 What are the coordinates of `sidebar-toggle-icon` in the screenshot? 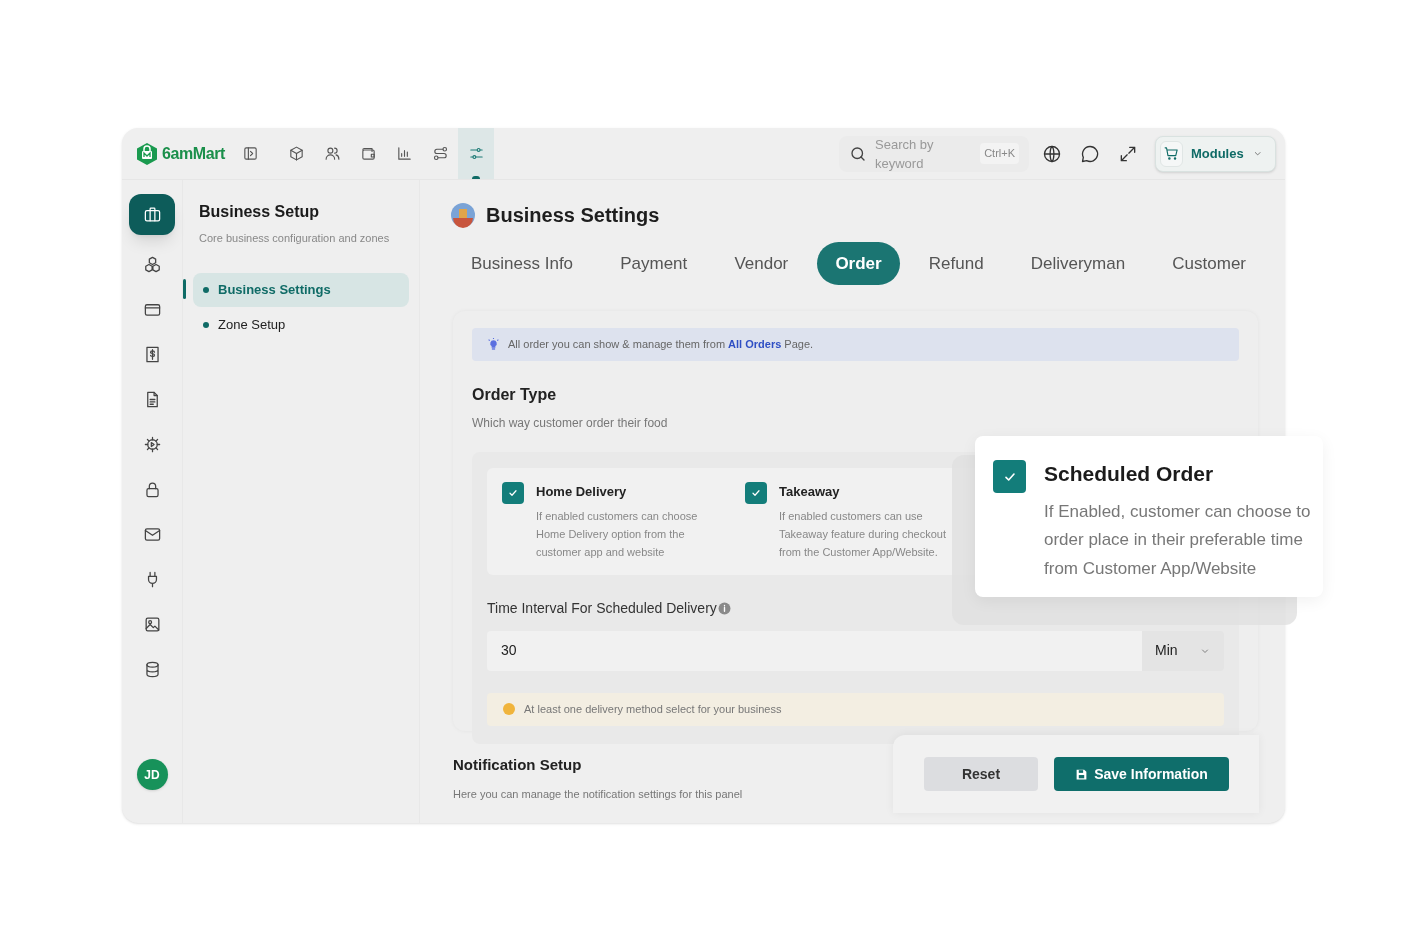 It's located at (250, 153).